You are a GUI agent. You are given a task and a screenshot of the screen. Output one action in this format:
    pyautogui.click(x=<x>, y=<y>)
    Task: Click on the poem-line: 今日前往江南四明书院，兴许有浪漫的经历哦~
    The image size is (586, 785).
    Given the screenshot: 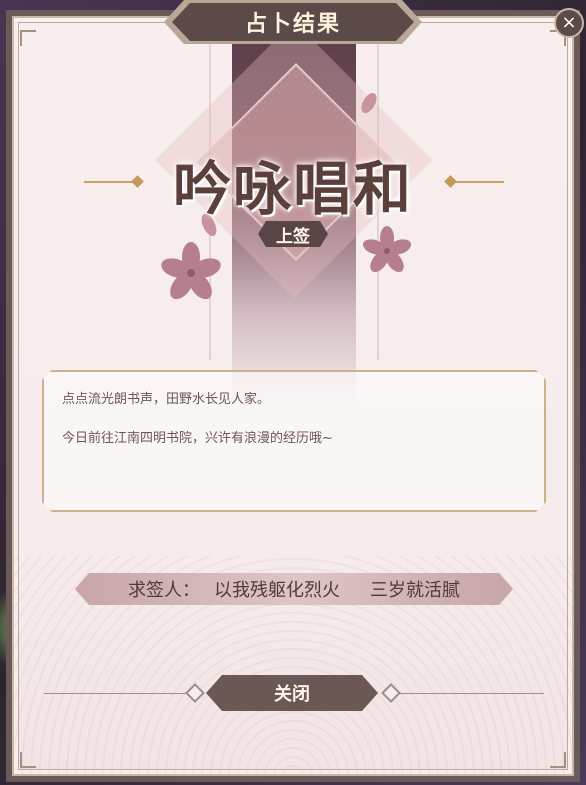 What is the action you would take?
    pyautogui.click(x=197, y=438)
    